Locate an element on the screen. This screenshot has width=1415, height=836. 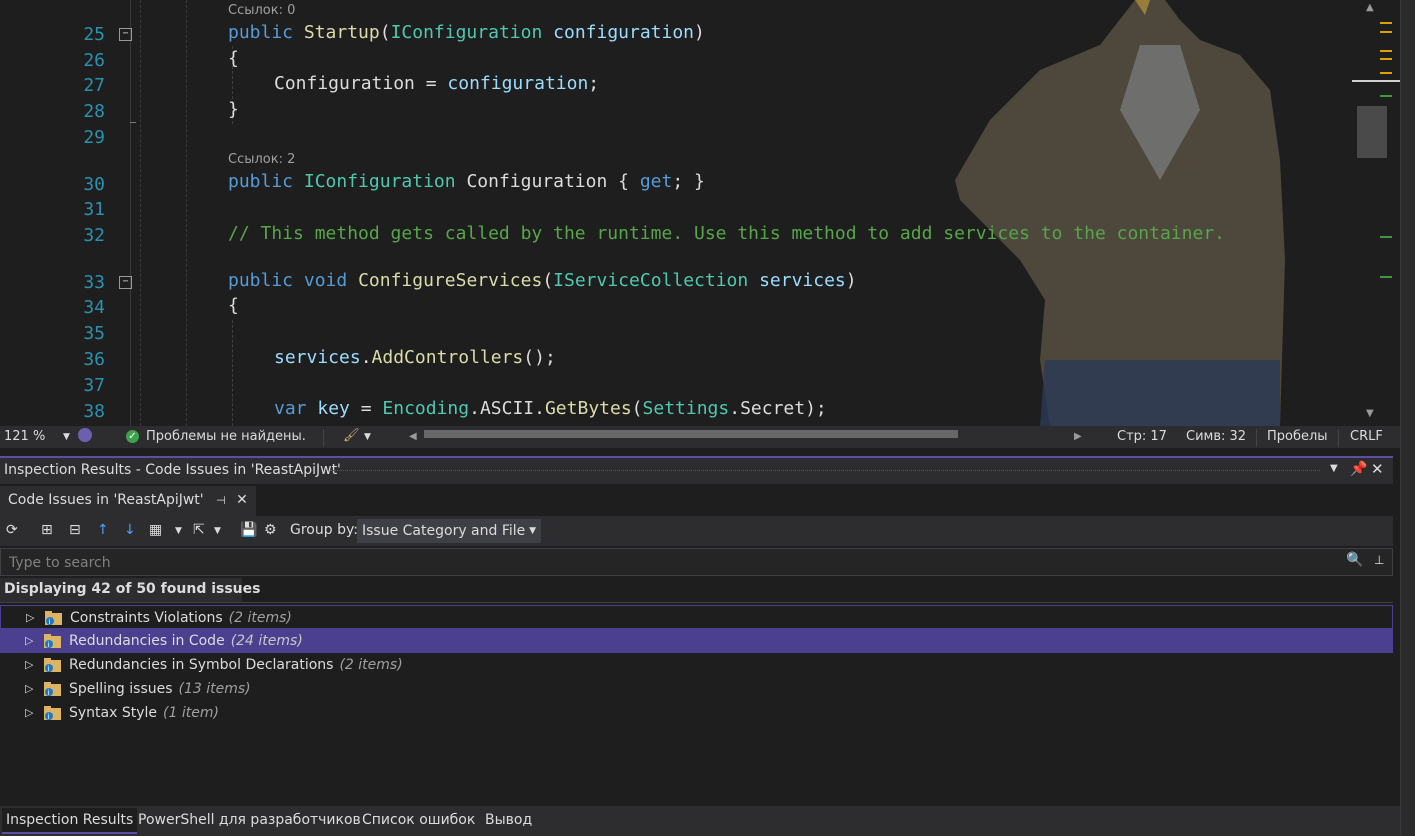
copilot-icon is located at coordinates (85, 435).